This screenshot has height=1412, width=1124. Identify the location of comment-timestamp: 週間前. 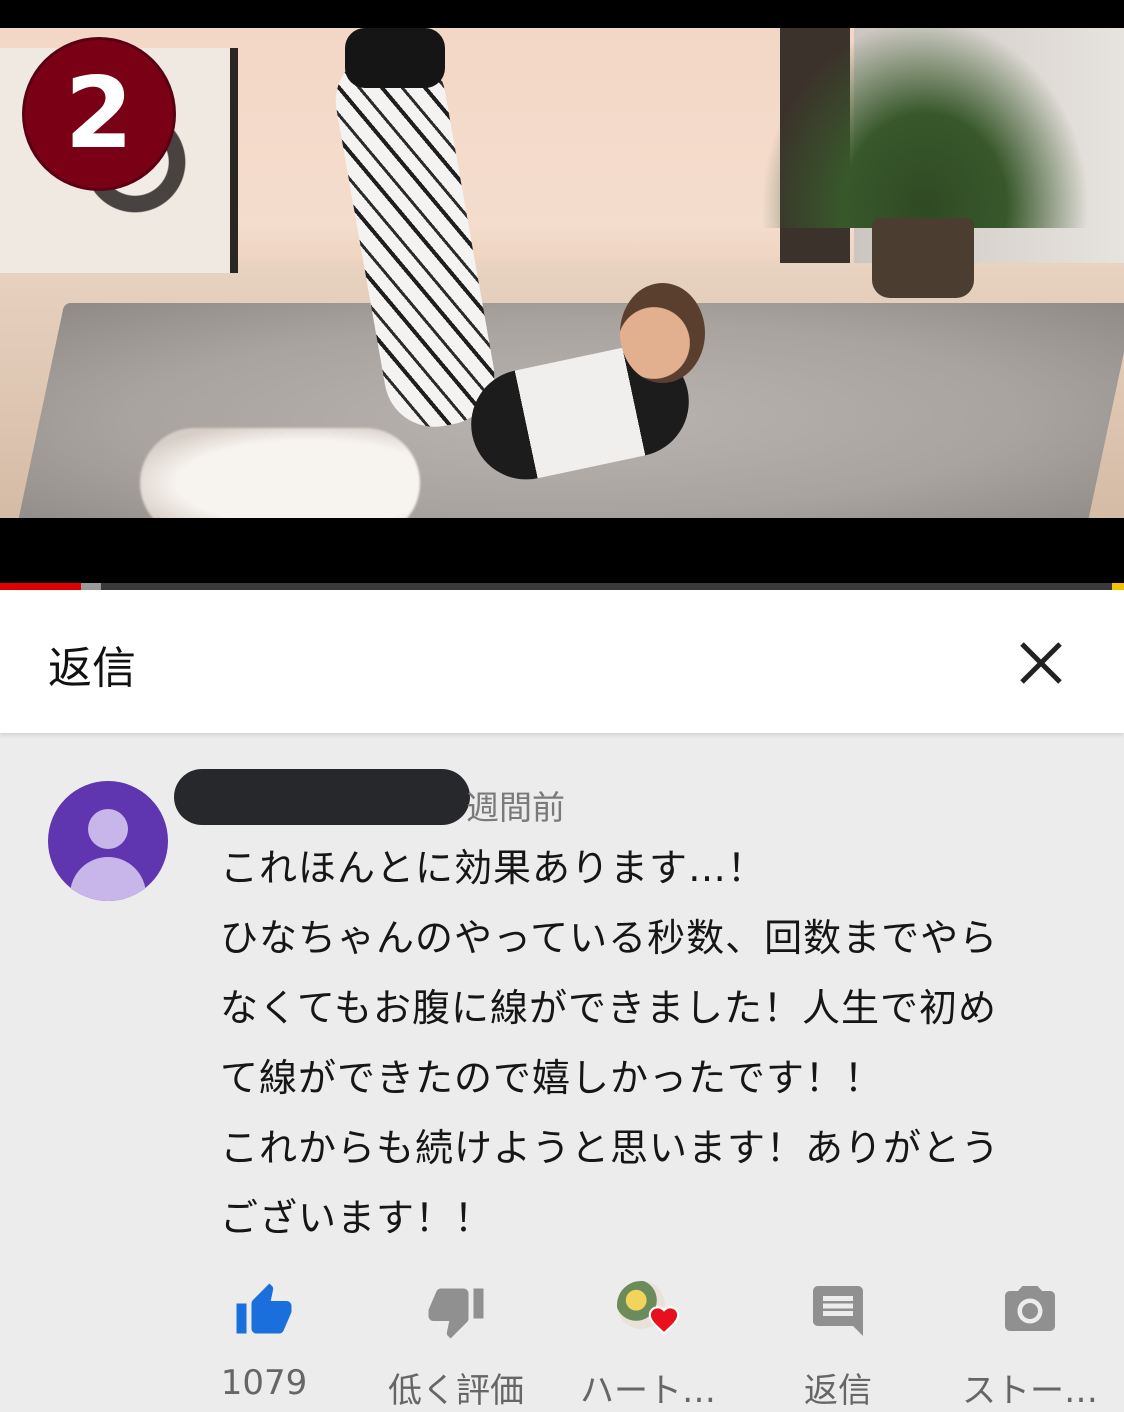
(515, 807).